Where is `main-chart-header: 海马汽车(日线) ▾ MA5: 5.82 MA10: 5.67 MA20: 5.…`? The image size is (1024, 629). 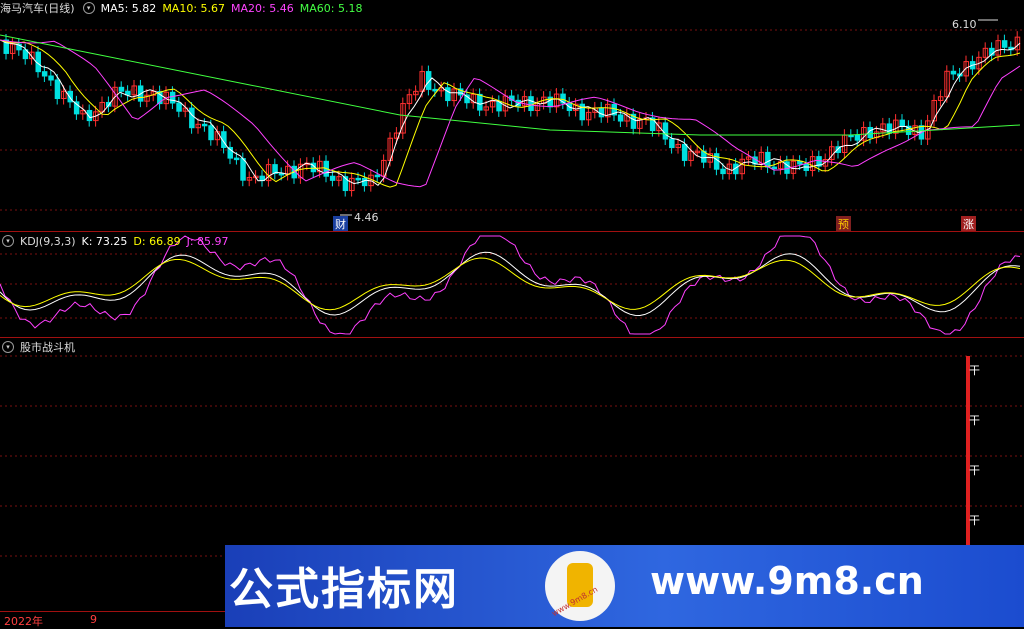 main-chart-header: 海马汽车(日线) ▾ MA5: 5.82 MA10: 5.67 MA20: 5.… is located at coordinates (181, 8).